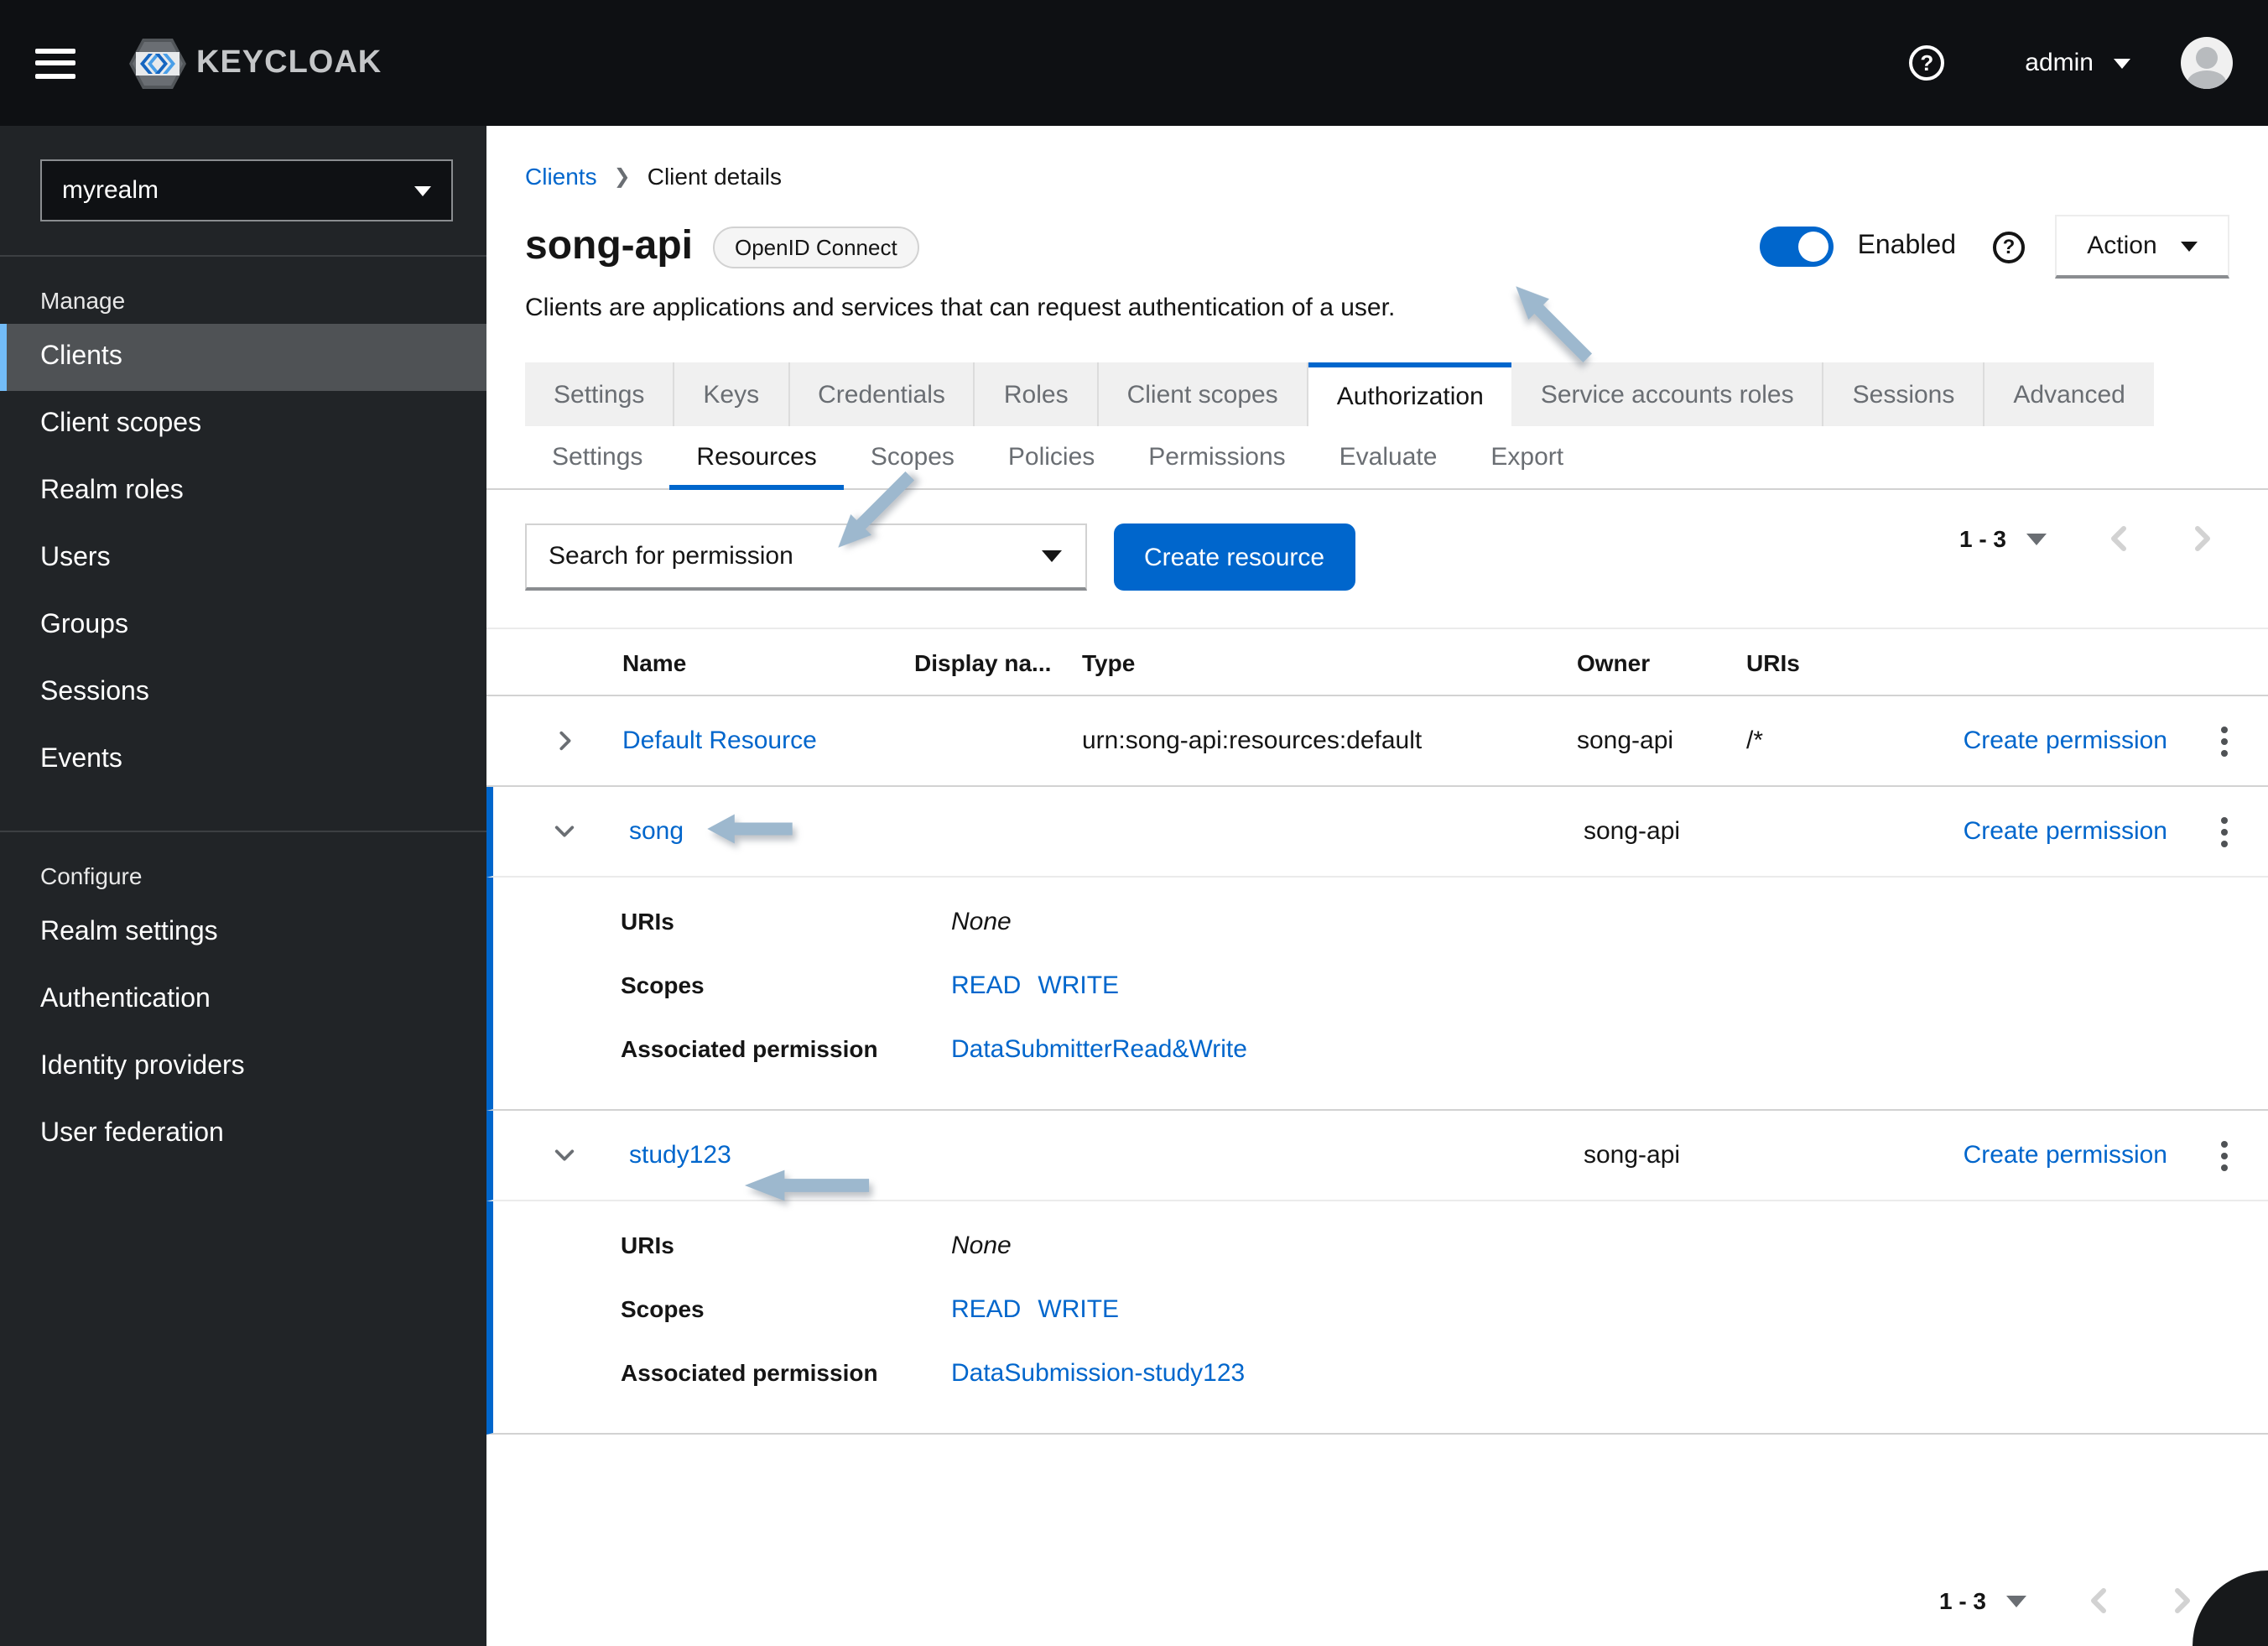  I want to click on nav-section-configure: Configure, so click(91, 876).